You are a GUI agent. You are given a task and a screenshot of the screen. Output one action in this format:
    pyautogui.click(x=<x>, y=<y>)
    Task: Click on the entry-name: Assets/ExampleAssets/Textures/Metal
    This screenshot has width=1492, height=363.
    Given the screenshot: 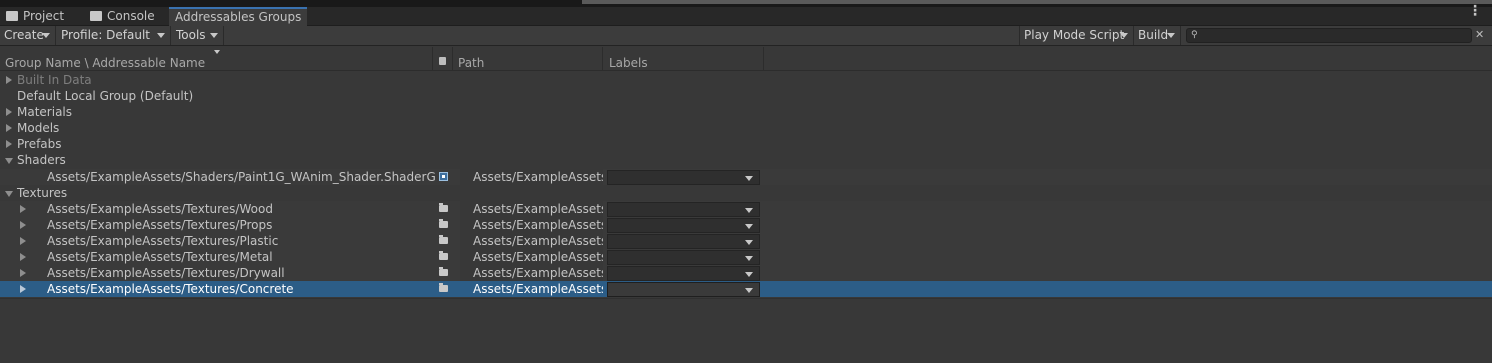 What is the action you would take?
    pyautogui.click(x=160, y=257)
    